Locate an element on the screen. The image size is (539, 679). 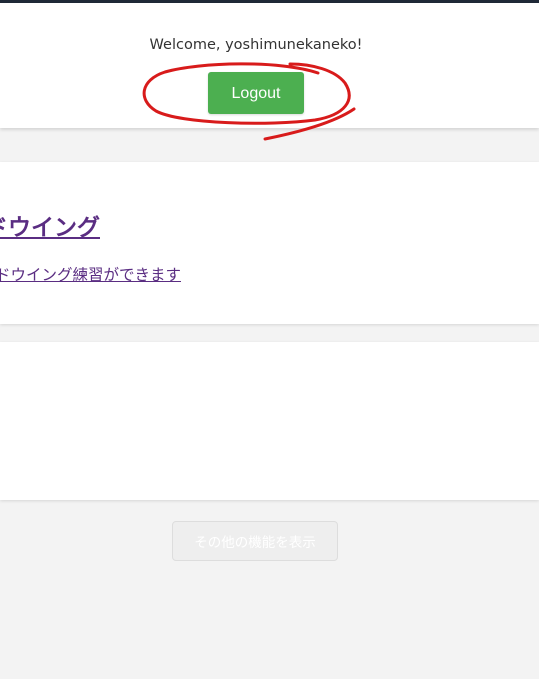
feature-card-title-link: ドウイング is located at coordinates (50, 225).